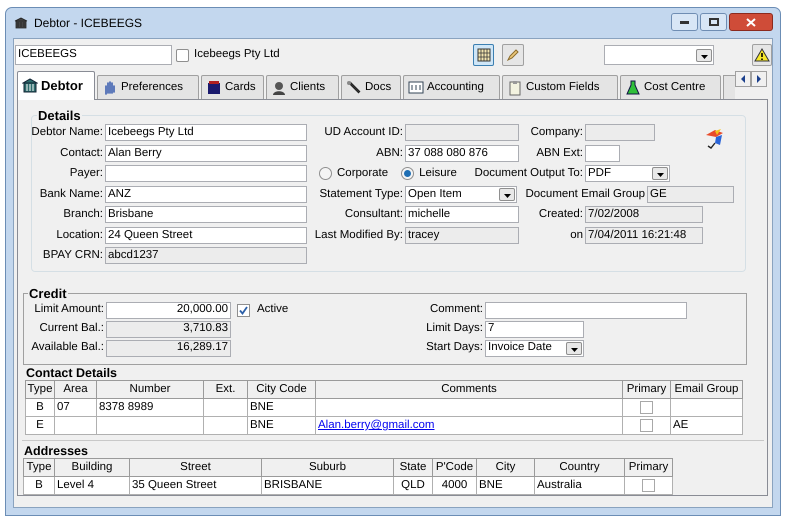 The height and width of the screenshot is (521, 786). I want to click on column-header: Number, so click(150, 389).